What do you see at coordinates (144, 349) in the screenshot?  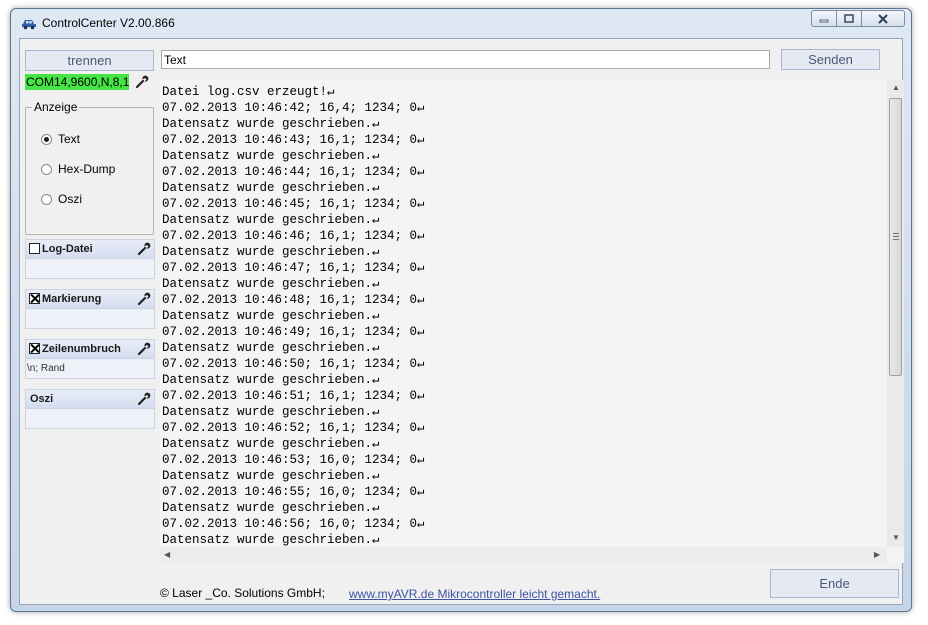 I see `line-wrap-wrench-icon` at bounding box center [144, 349].